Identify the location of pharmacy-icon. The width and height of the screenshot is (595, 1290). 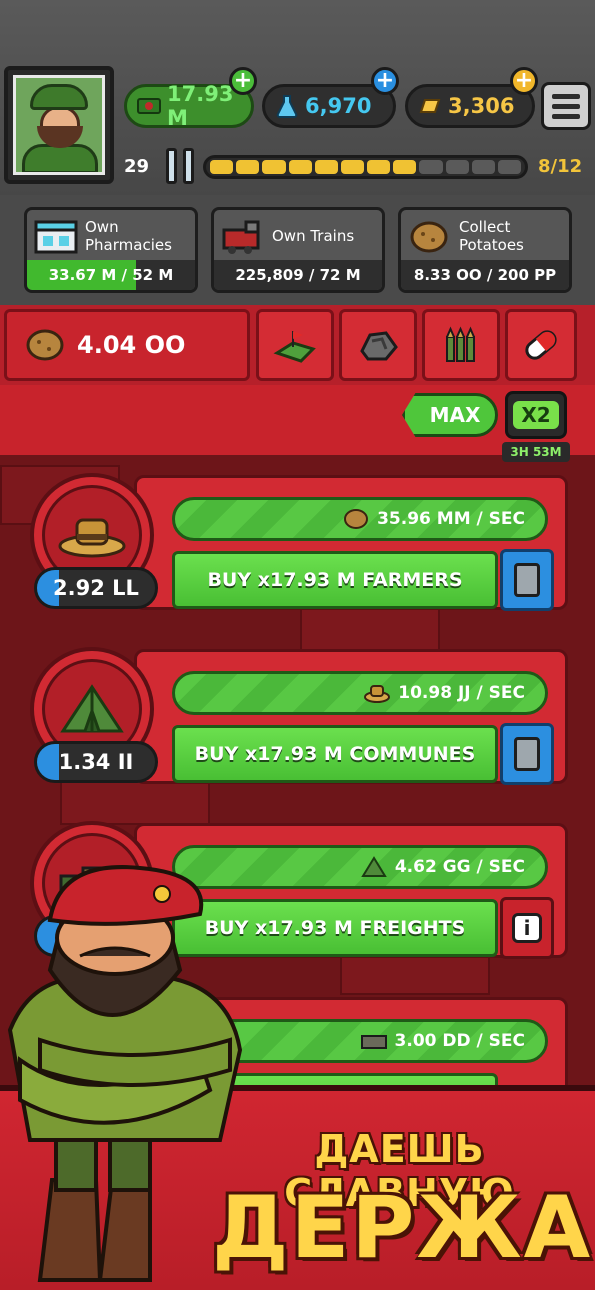
(56, 237).